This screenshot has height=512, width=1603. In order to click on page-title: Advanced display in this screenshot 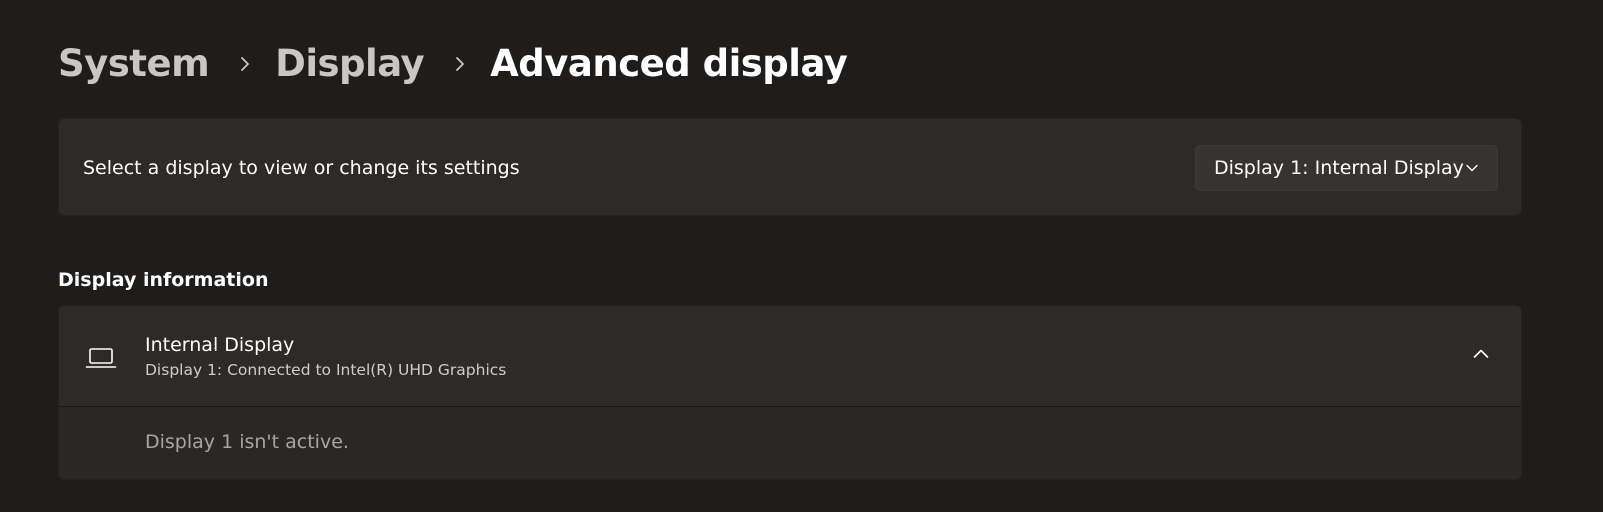, I will do `click(669, 63)`.